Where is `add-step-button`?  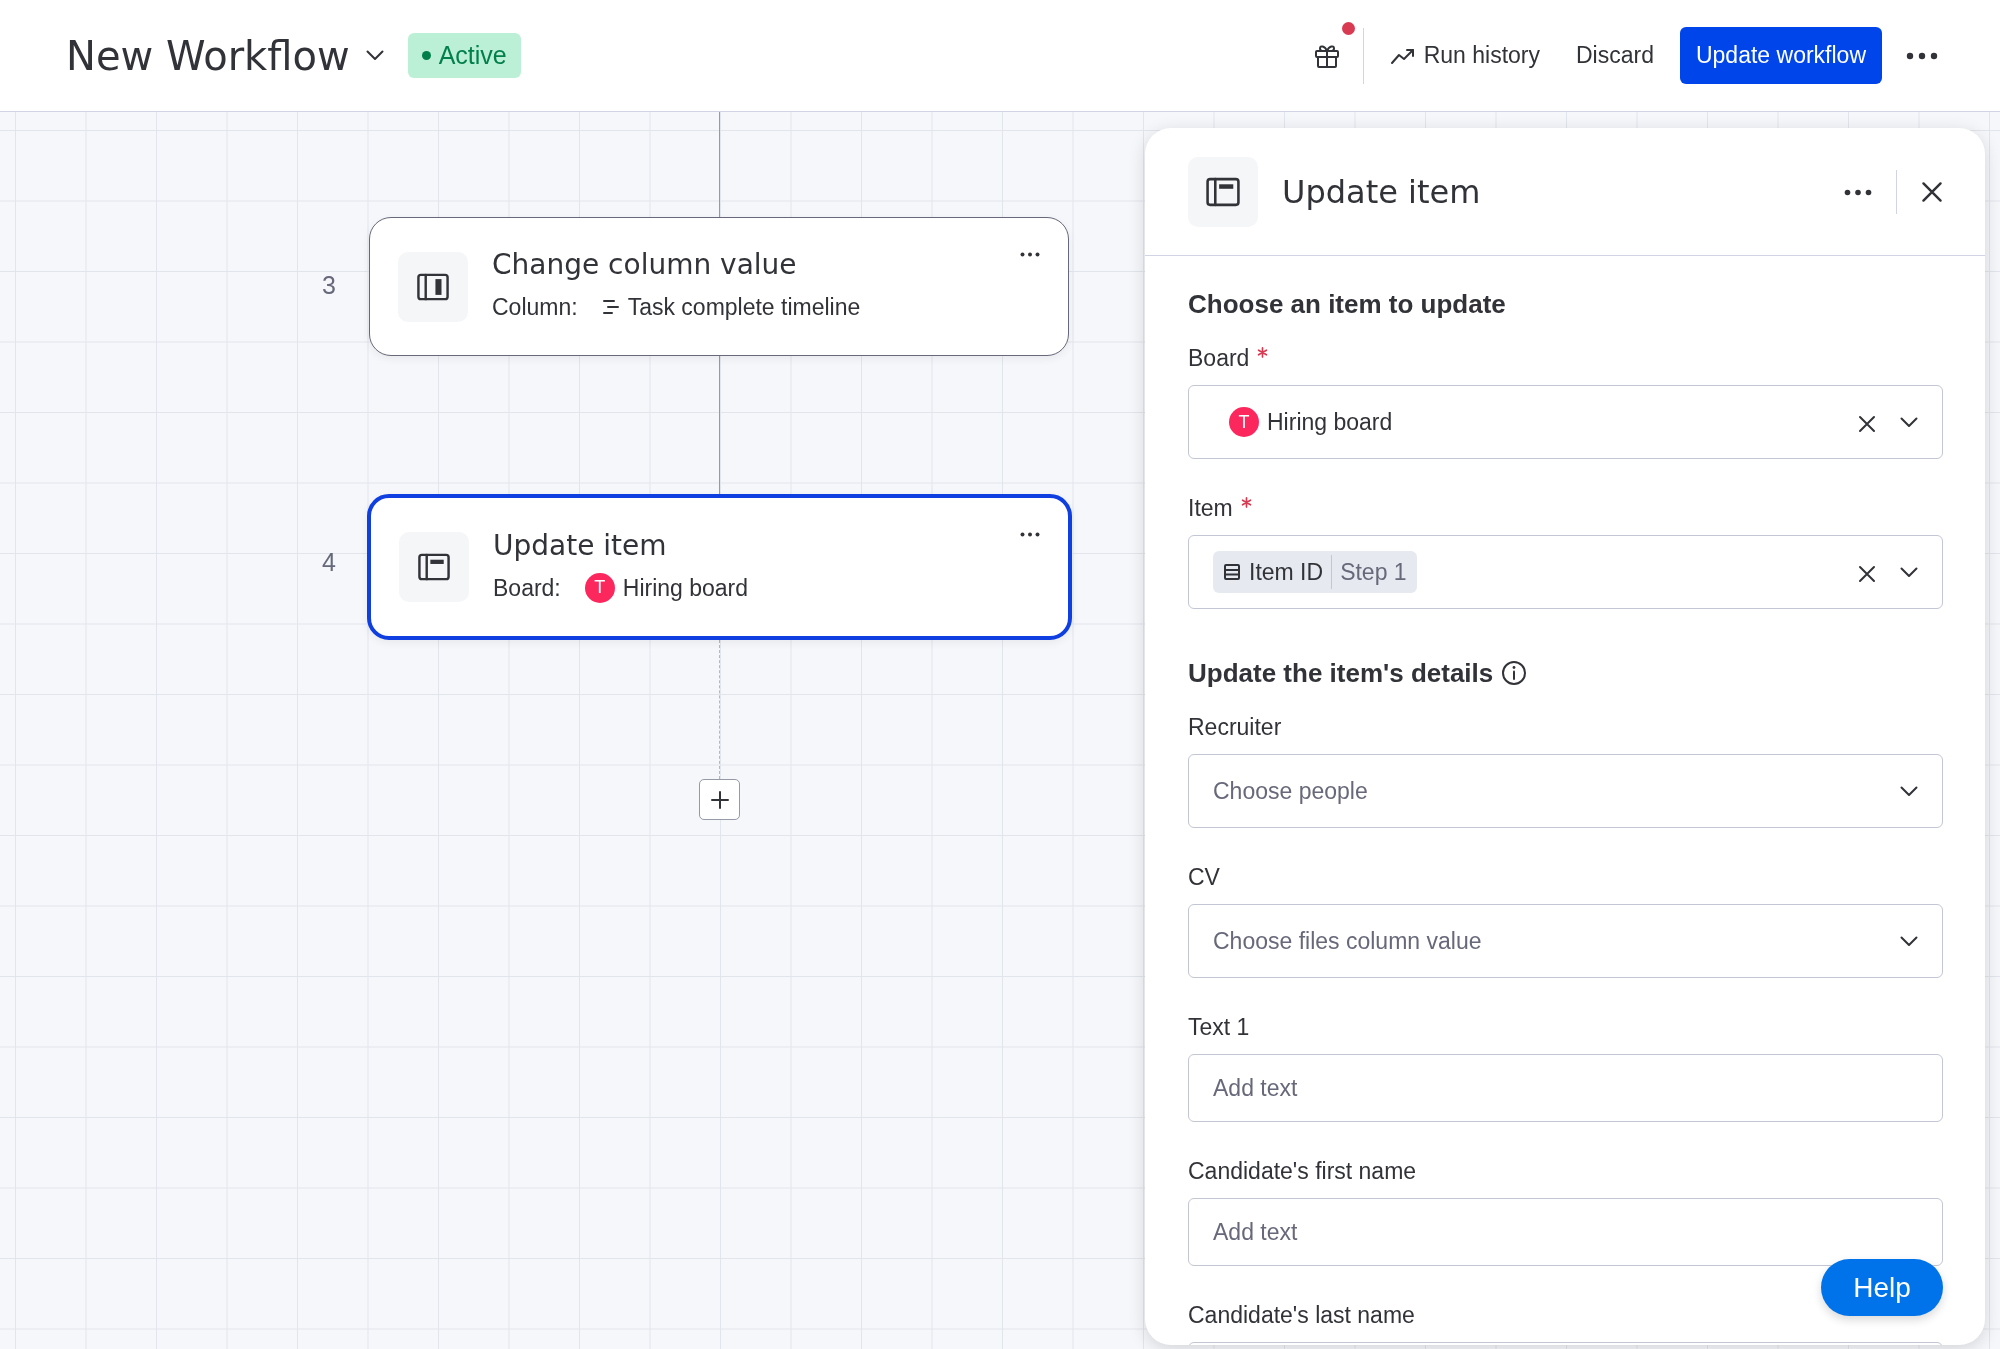 add-step-button is located at coordinates (719, 799).